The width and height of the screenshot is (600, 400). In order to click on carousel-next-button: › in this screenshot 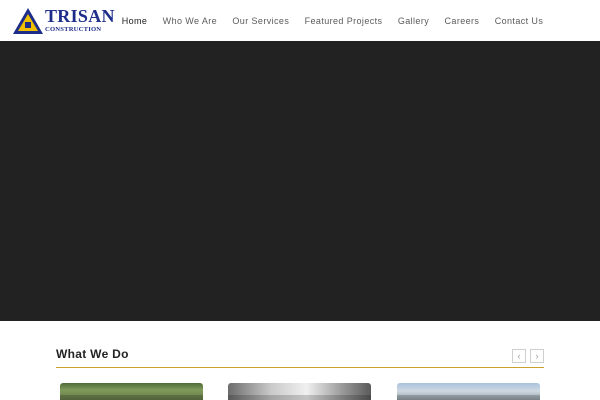, I will do `click(537, 356)`.